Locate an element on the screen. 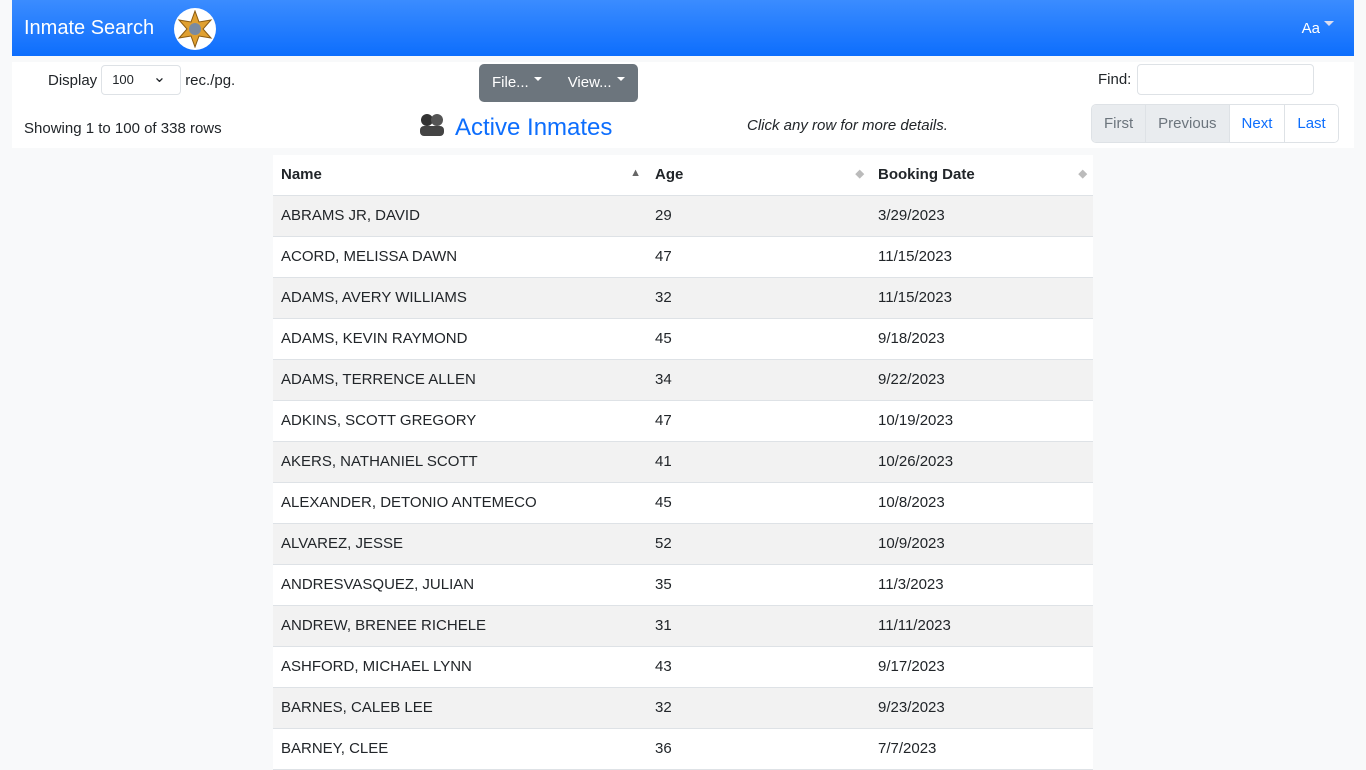 Image resolution: width=1366 pixels, height=770 pixels. table-row: ABRAMS JR, DAVID 29 3/29/2023 is located at coordinates (683, 216).